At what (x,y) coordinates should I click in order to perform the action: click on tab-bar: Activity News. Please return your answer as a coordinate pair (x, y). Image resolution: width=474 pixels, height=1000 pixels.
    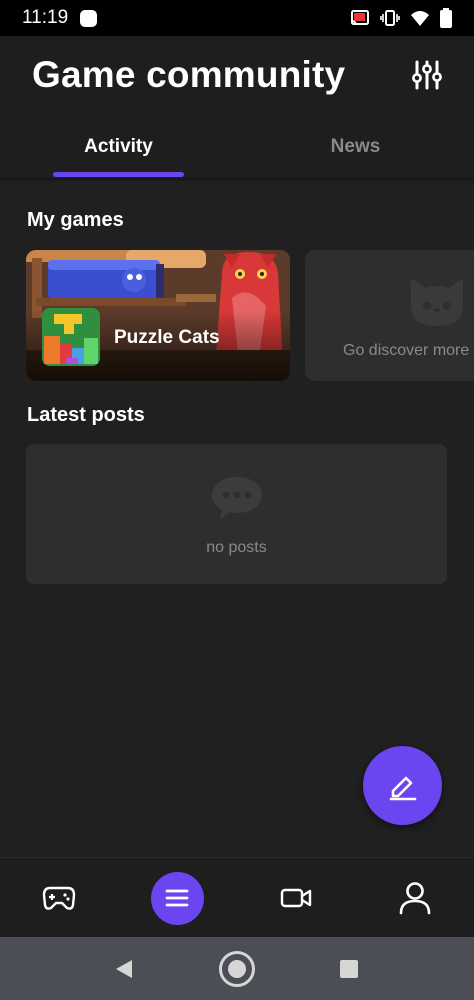
    Looking at the image, I should click on (237, 151).